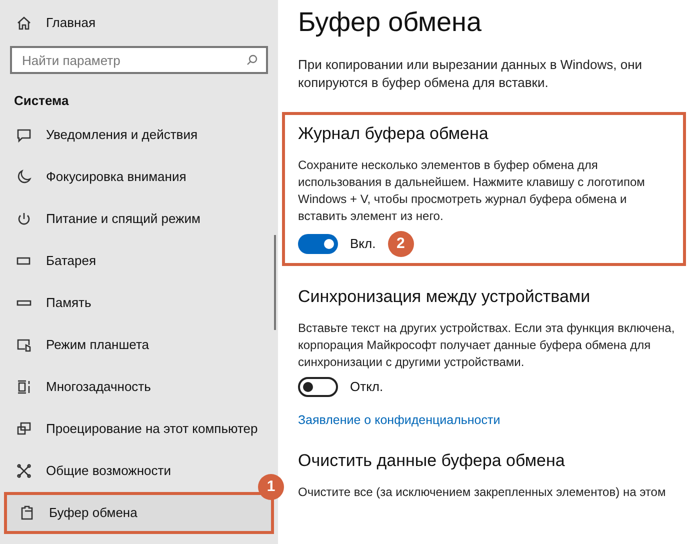 The height and width of the screenshot is (544, 700). What do you see at coordinates (24, 471) in the screenshot?
I see `cross-arrows-icon` at bounding box center [24, 471].